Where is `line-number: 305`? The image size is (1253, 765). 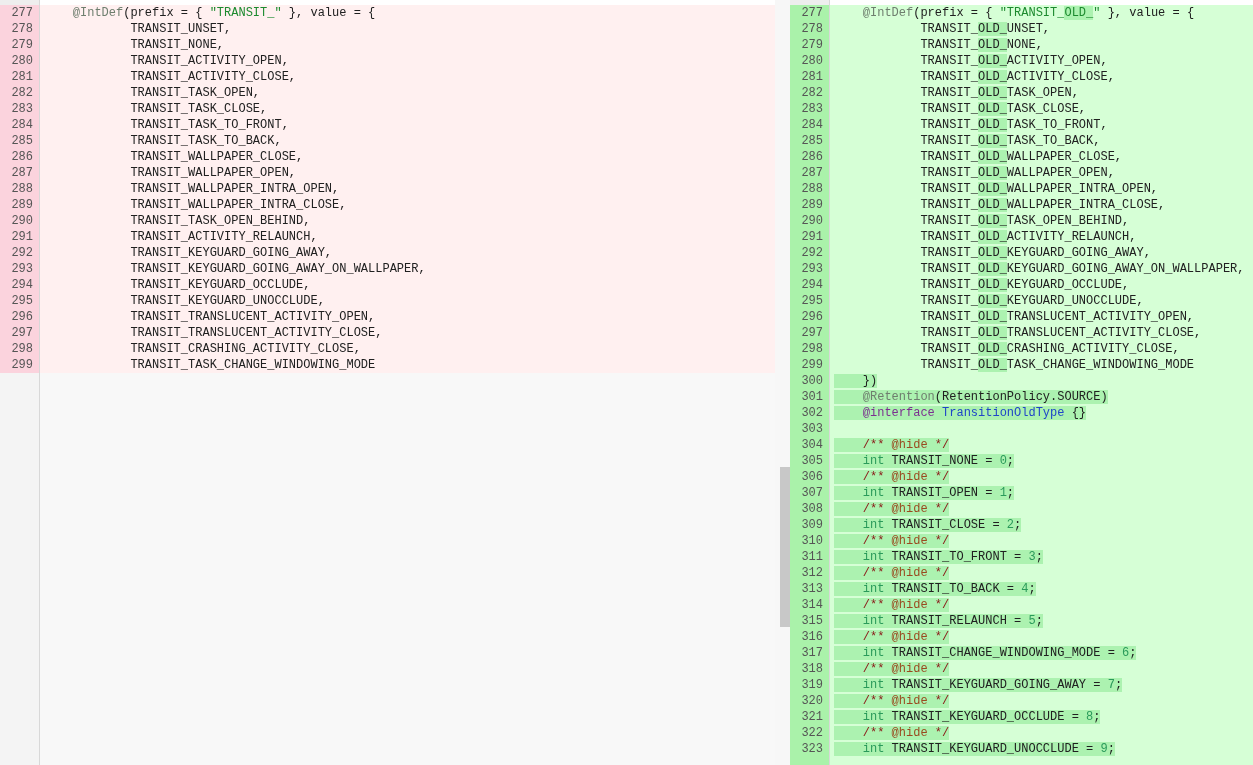
line-number: 305 is located at coordinates (810, 461).